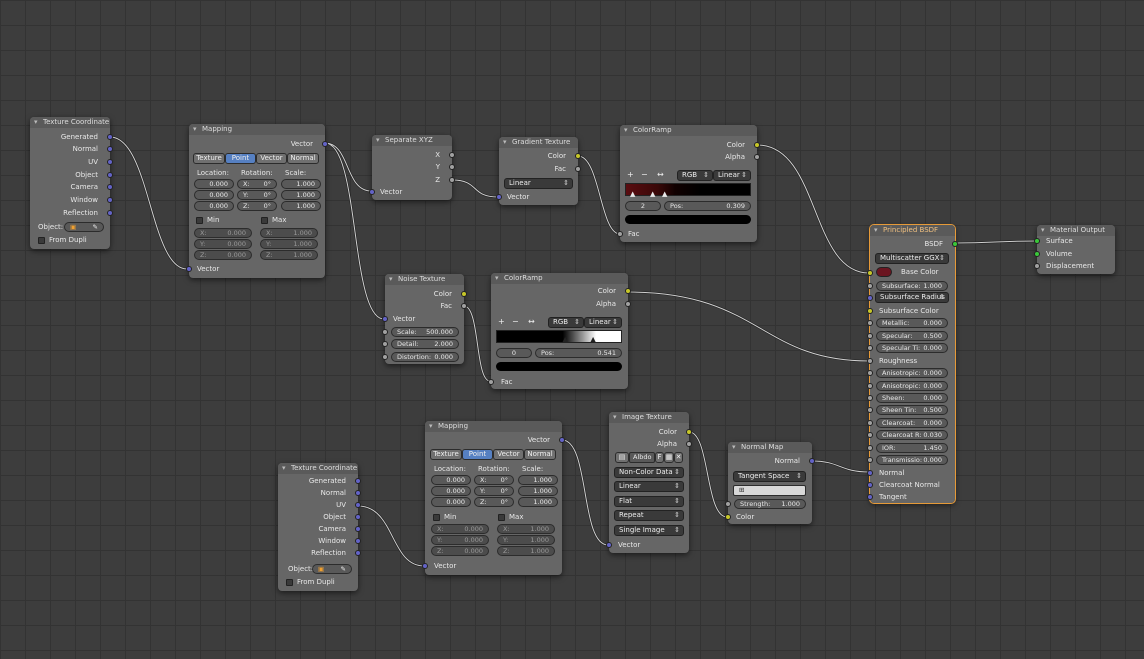  Describe the element at coordinates (1037, 241) in the screenshot. I see `socket-surface-in` at that location.